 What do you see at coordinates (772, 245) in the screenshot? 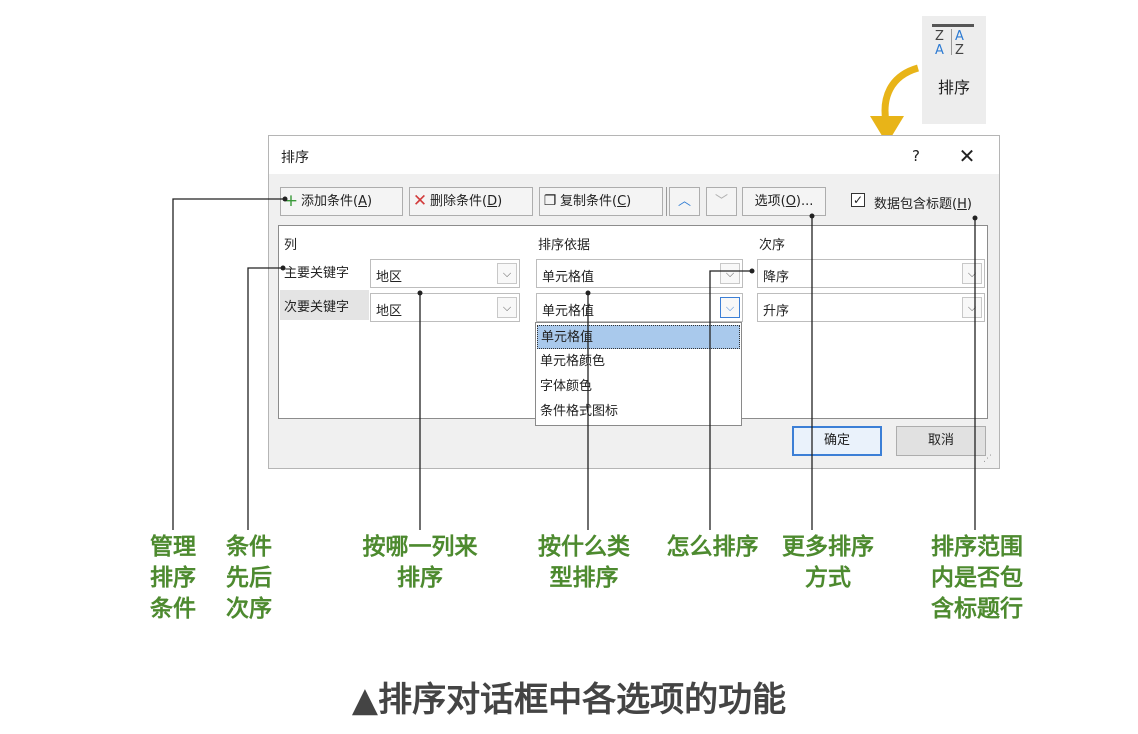
I see `column-header-order: 次序` at bounding box center [772, 245].